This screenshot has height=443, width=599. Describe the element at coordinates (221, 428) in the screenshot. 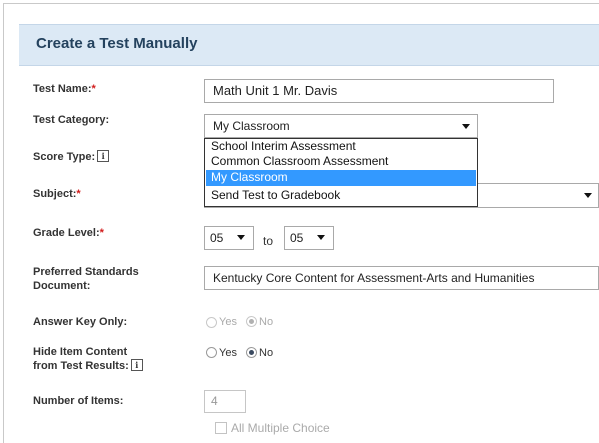

I see `all-multiple-choice-checkbox` at that location.